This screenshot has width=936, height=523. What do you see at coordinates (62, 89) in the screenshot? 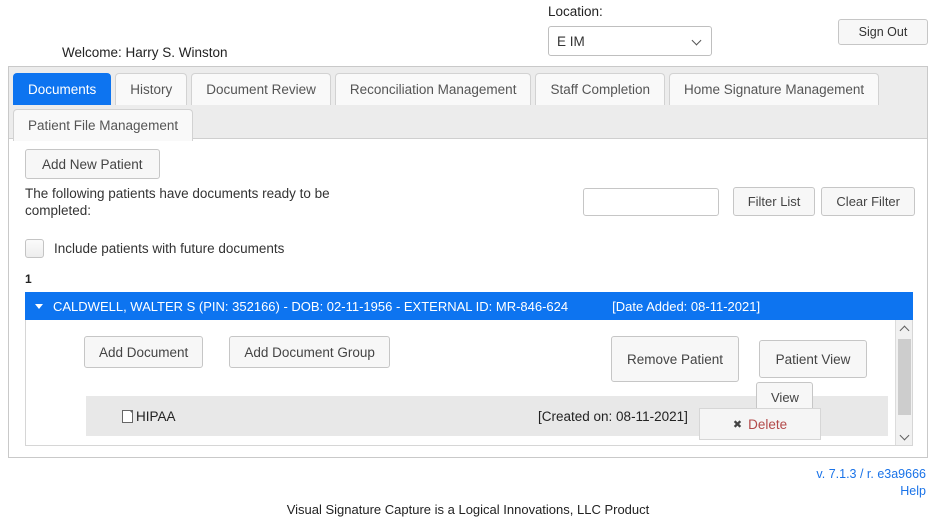
I see `tab-documents: Documents` at bounding box center [62, 89].